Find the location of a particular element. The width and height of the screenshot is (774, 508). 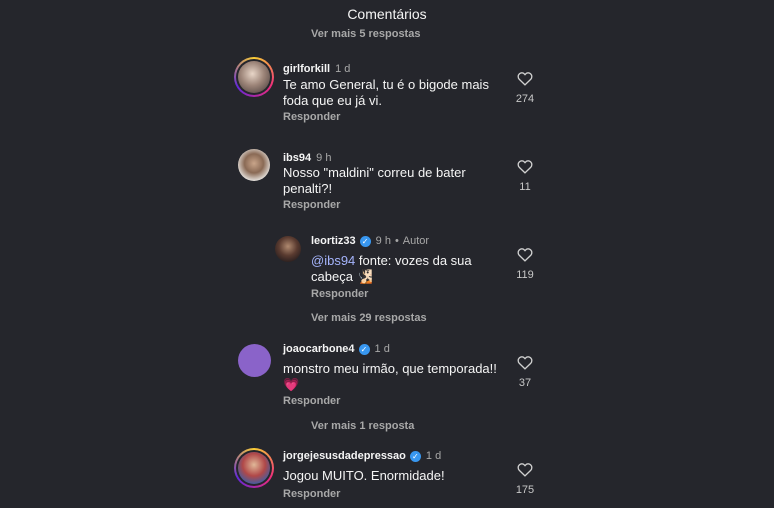

view-more-replies-top: Ver mais 5 respostas is located at coordinates (365, 34).